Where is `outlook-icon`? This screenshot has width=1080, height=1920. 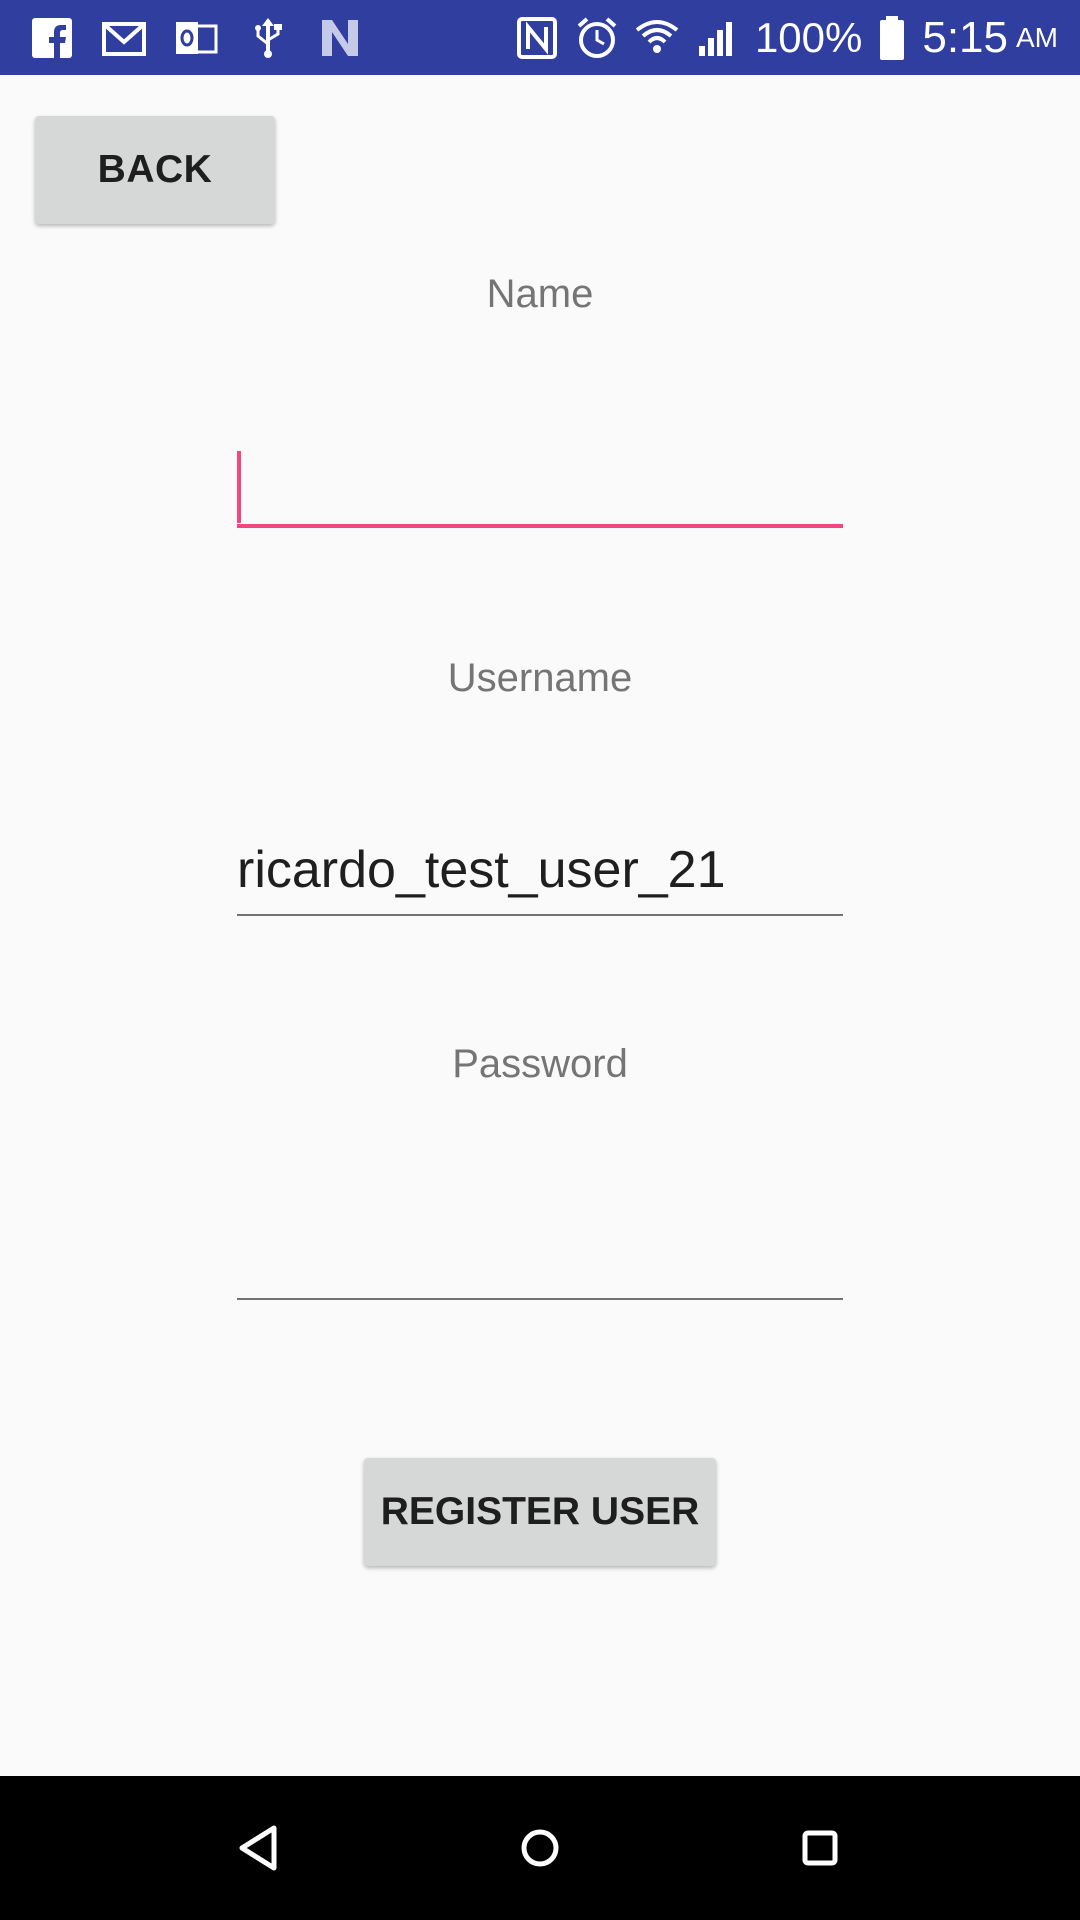 outlook-icon is located at coordinates (196, 38).